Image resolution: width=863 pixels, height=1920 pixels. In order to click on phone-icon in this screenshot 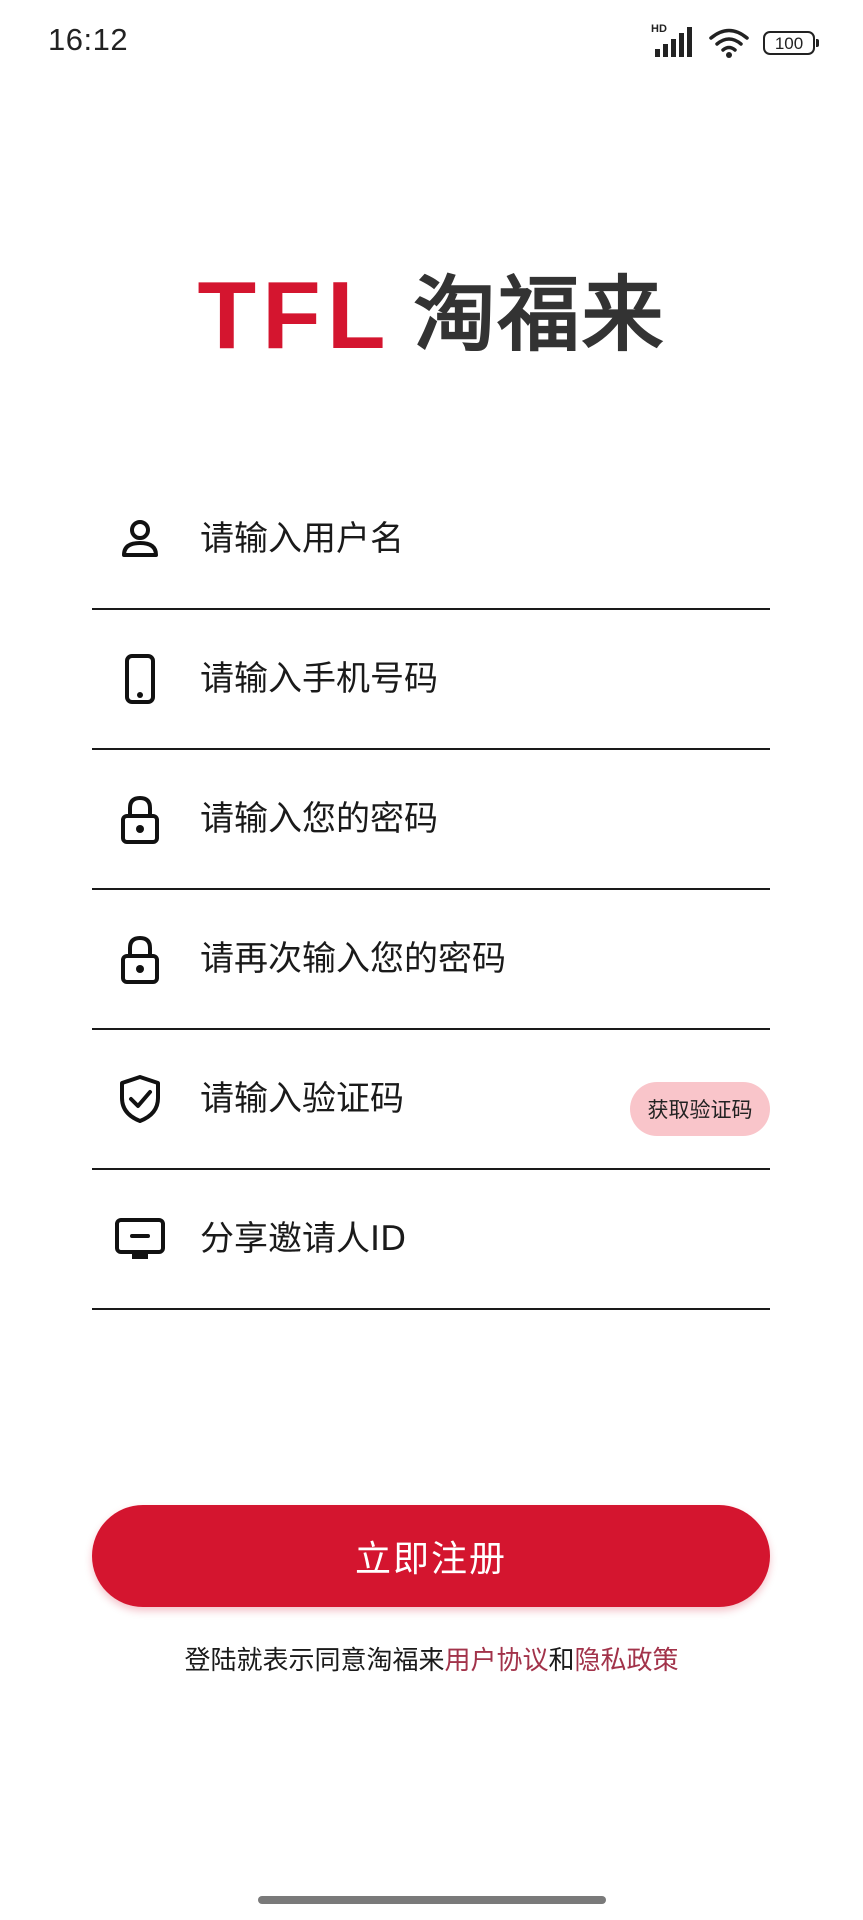, I will do `click(140, 679)`.